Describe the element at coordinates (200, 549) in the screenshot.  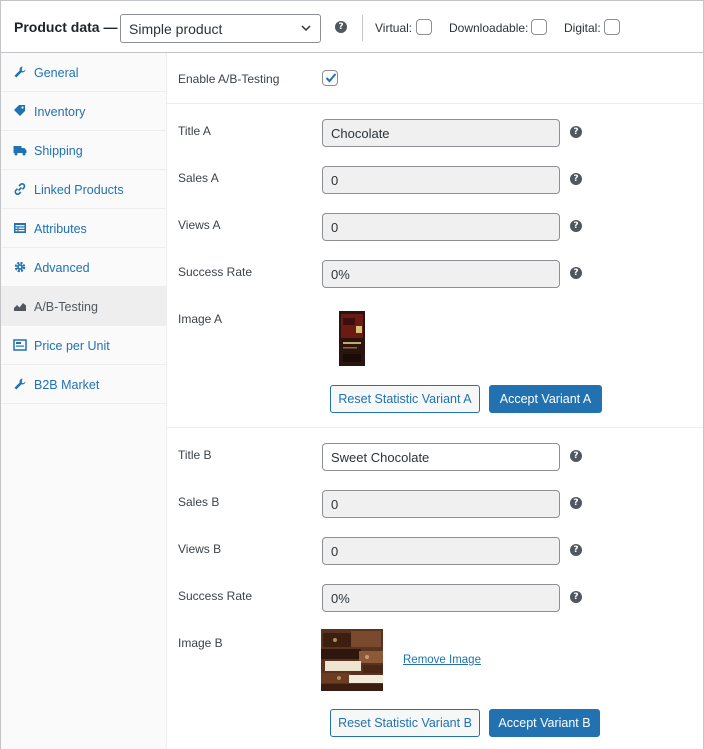
I see `views-b-label: Views B` at that location.